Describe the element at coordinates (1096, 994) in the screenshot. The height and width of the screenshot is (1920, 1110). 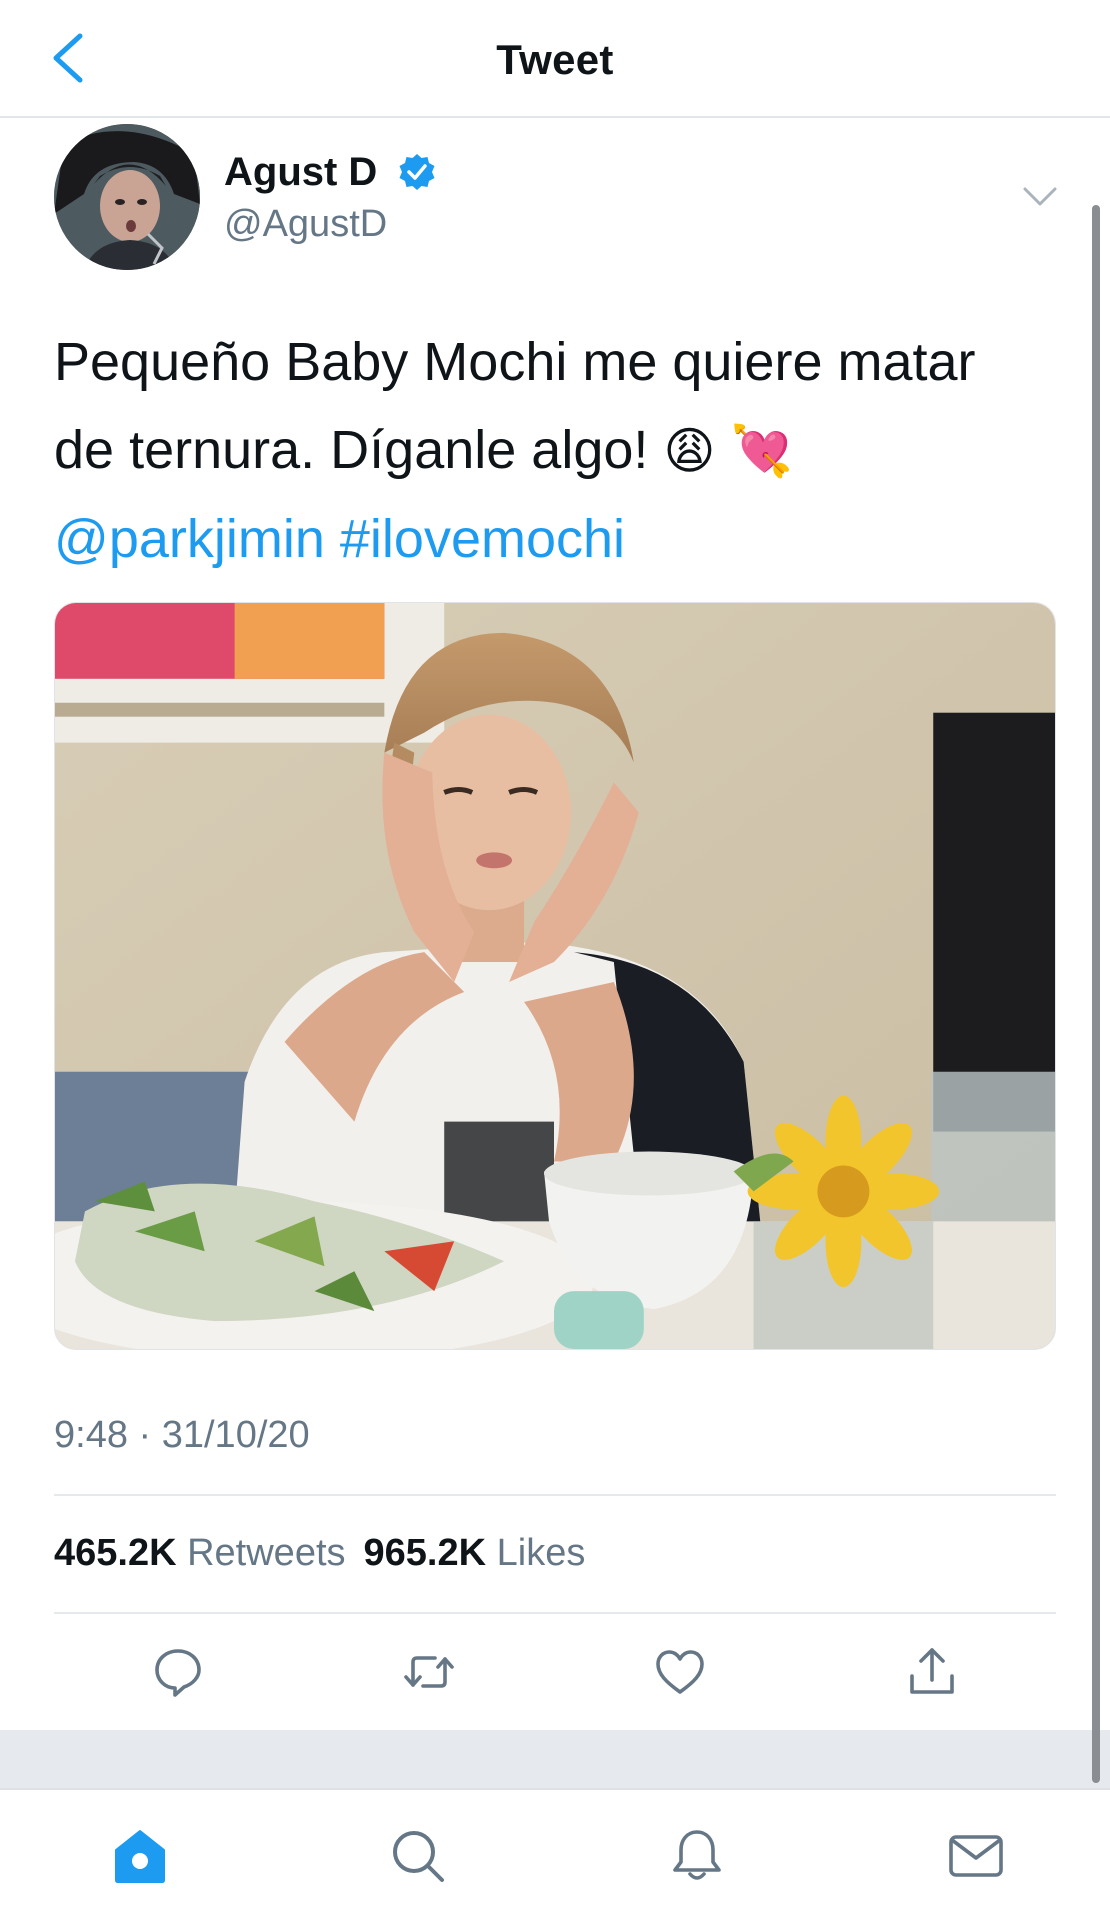
I see `scrollbar` at that location.